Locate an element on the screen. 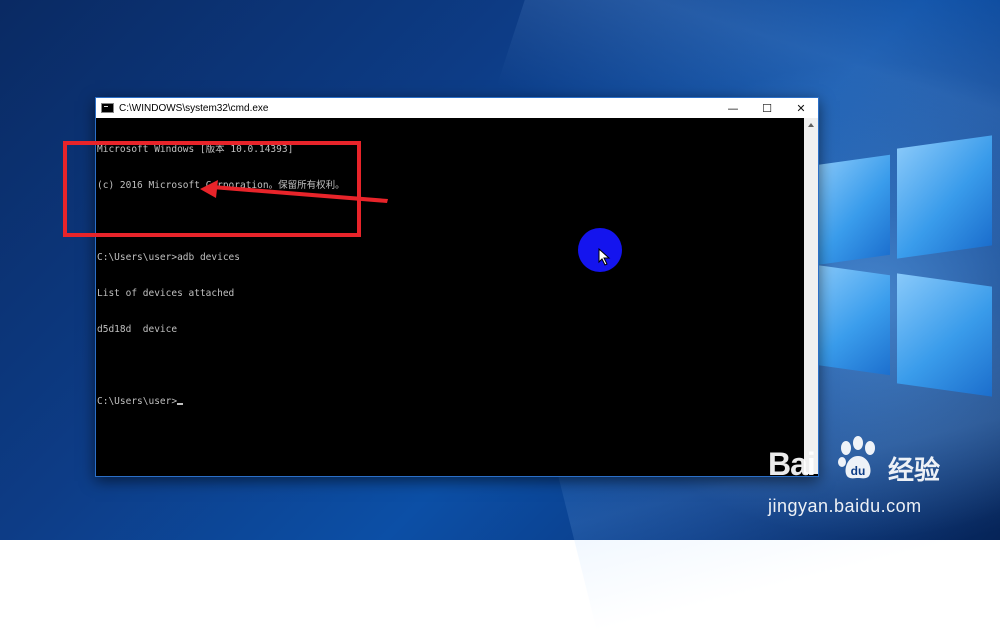  arrow-shaft is located at coordinates (300, 194).